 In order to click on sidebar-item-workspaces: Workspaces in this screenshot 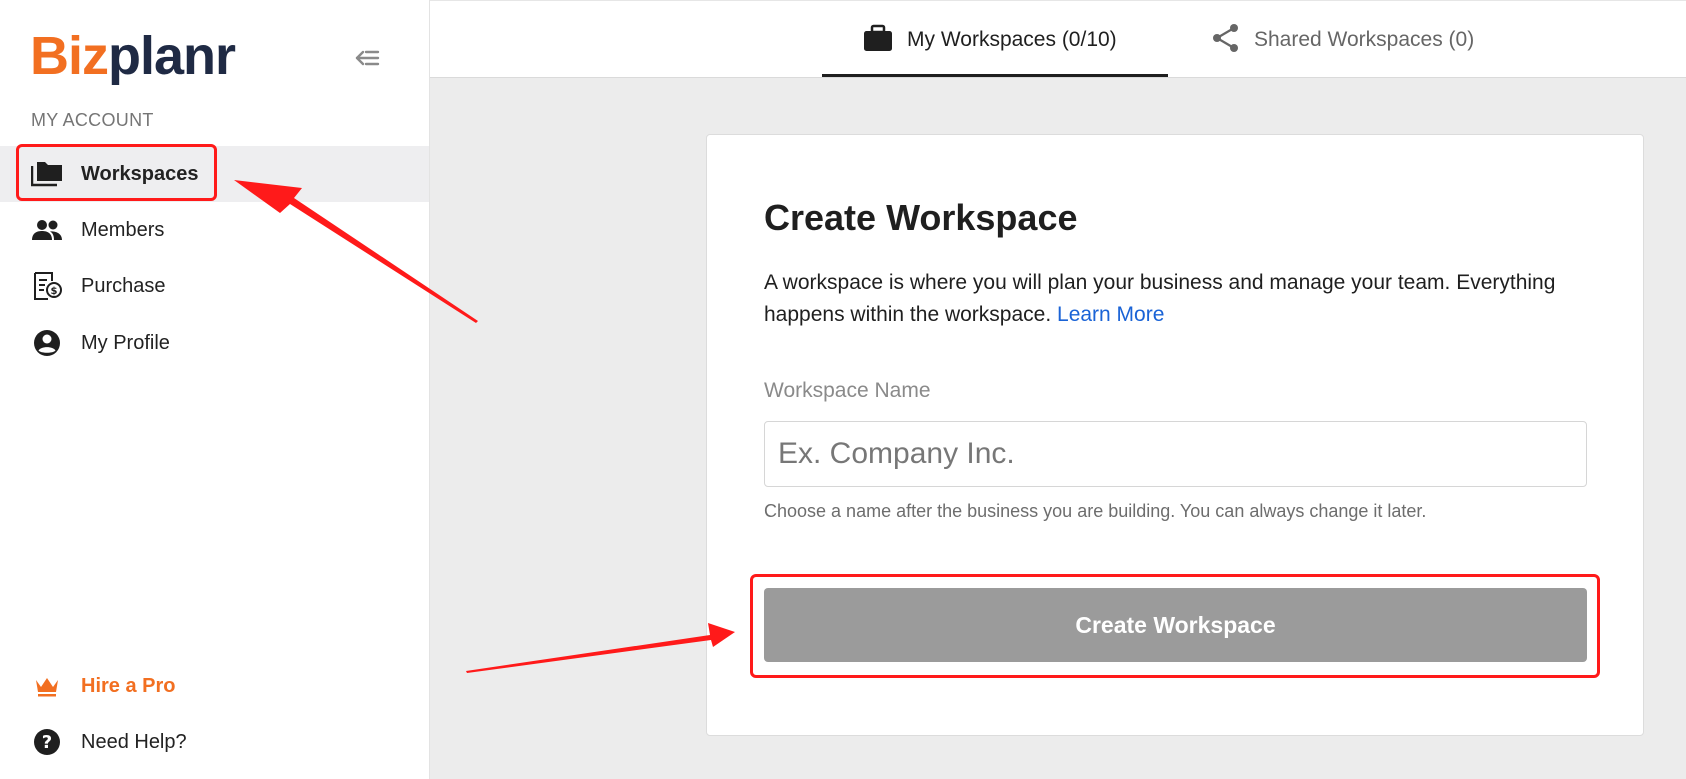, I will do `click(214, 174)`.